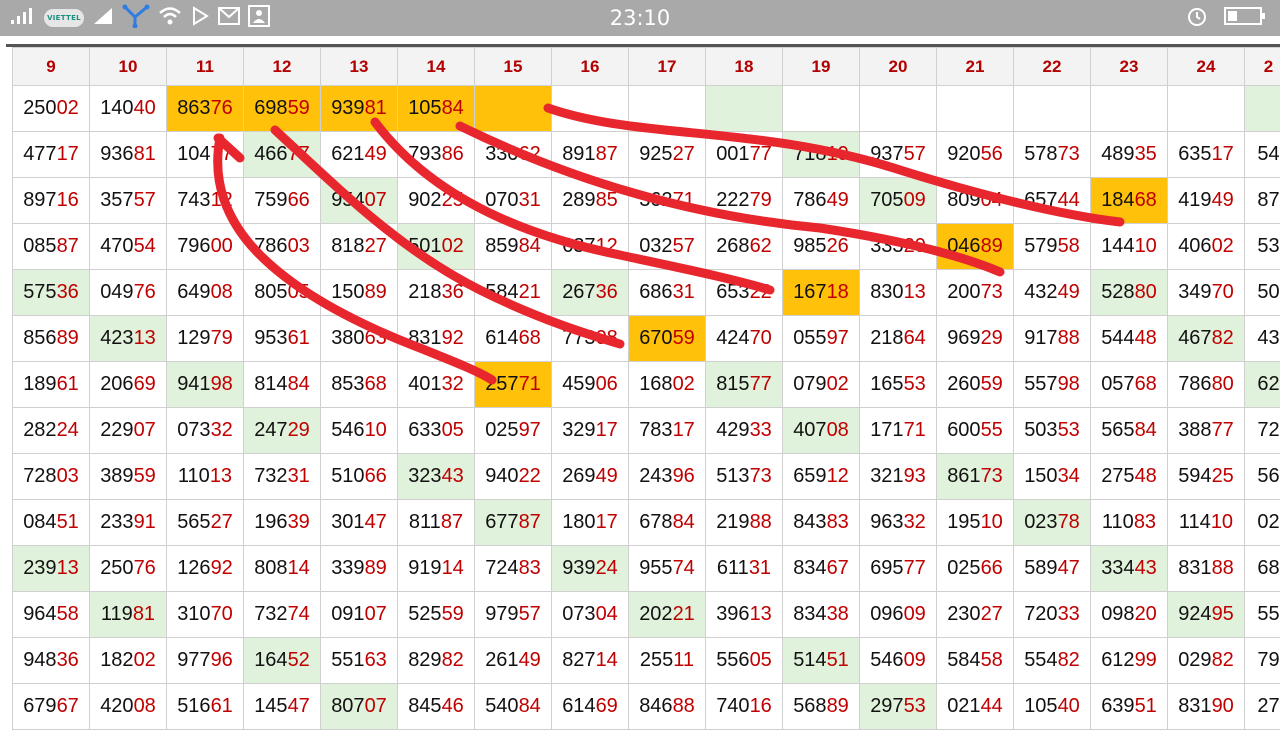 This screenshot has width=1280, height=730. I want to click on cell-digits-tail: 62, so click(530, 154).